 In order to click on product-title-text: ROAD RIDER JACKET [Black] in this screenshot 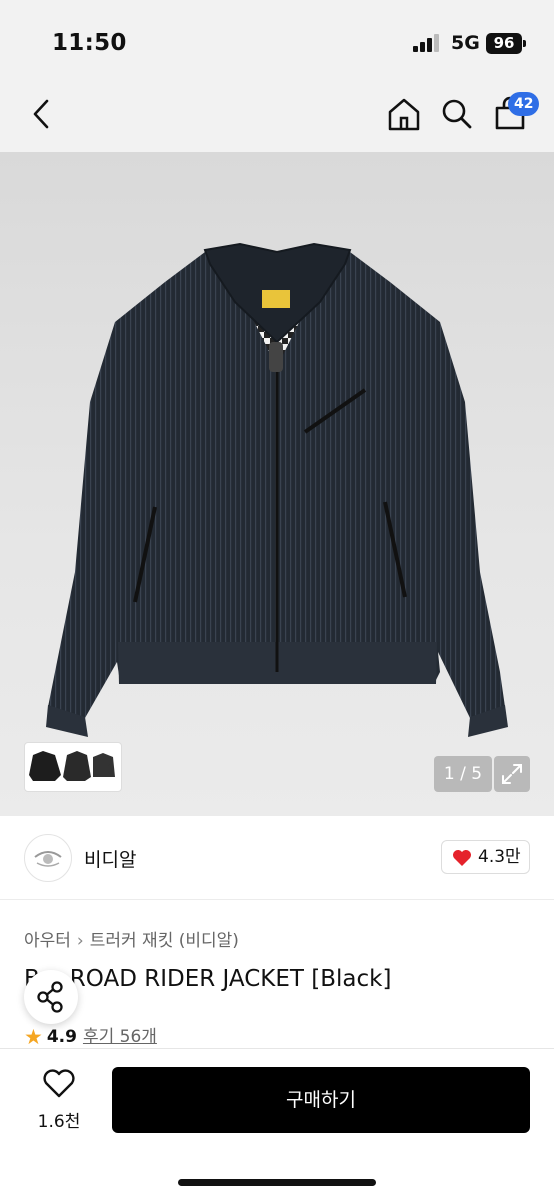, I will do `click(230, 979)`.